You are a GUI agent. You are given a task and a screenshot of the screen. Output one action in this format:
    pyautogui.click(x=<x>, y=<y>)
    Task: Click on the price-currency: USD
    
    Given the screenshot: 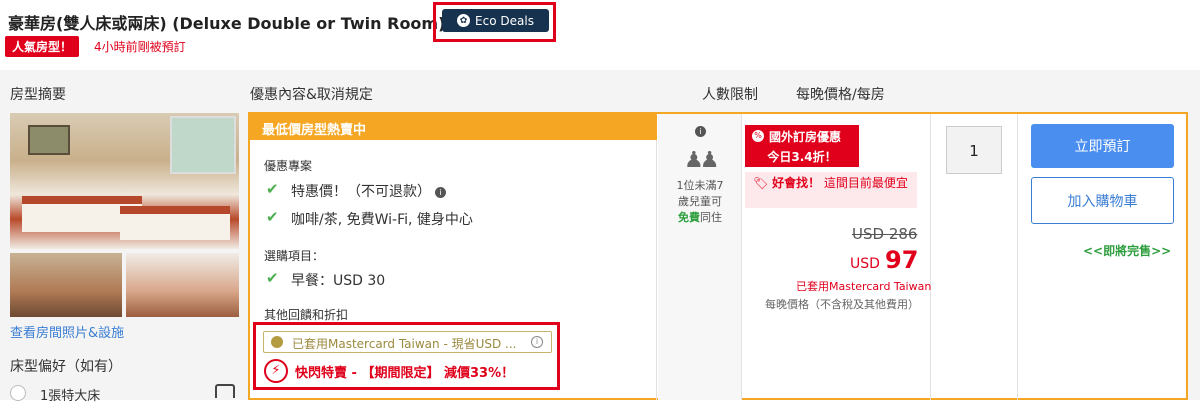 What is the action you would take?
    pyautogui.click(x=865, y=264)
    